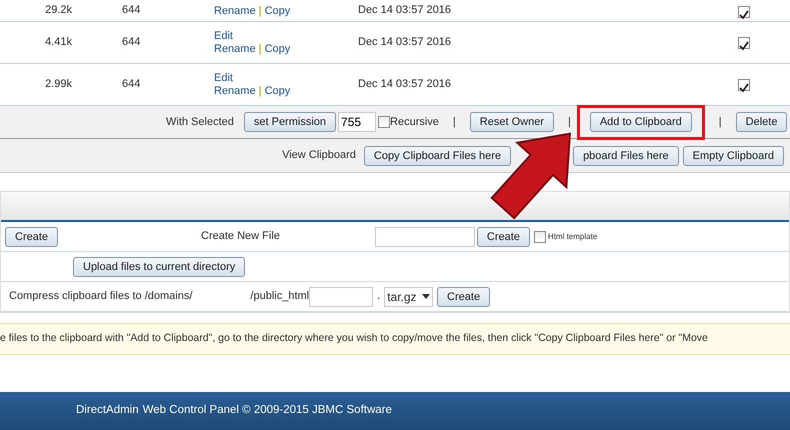  I want to click on clipboard-button: pboard Files here, so click(626, 156).